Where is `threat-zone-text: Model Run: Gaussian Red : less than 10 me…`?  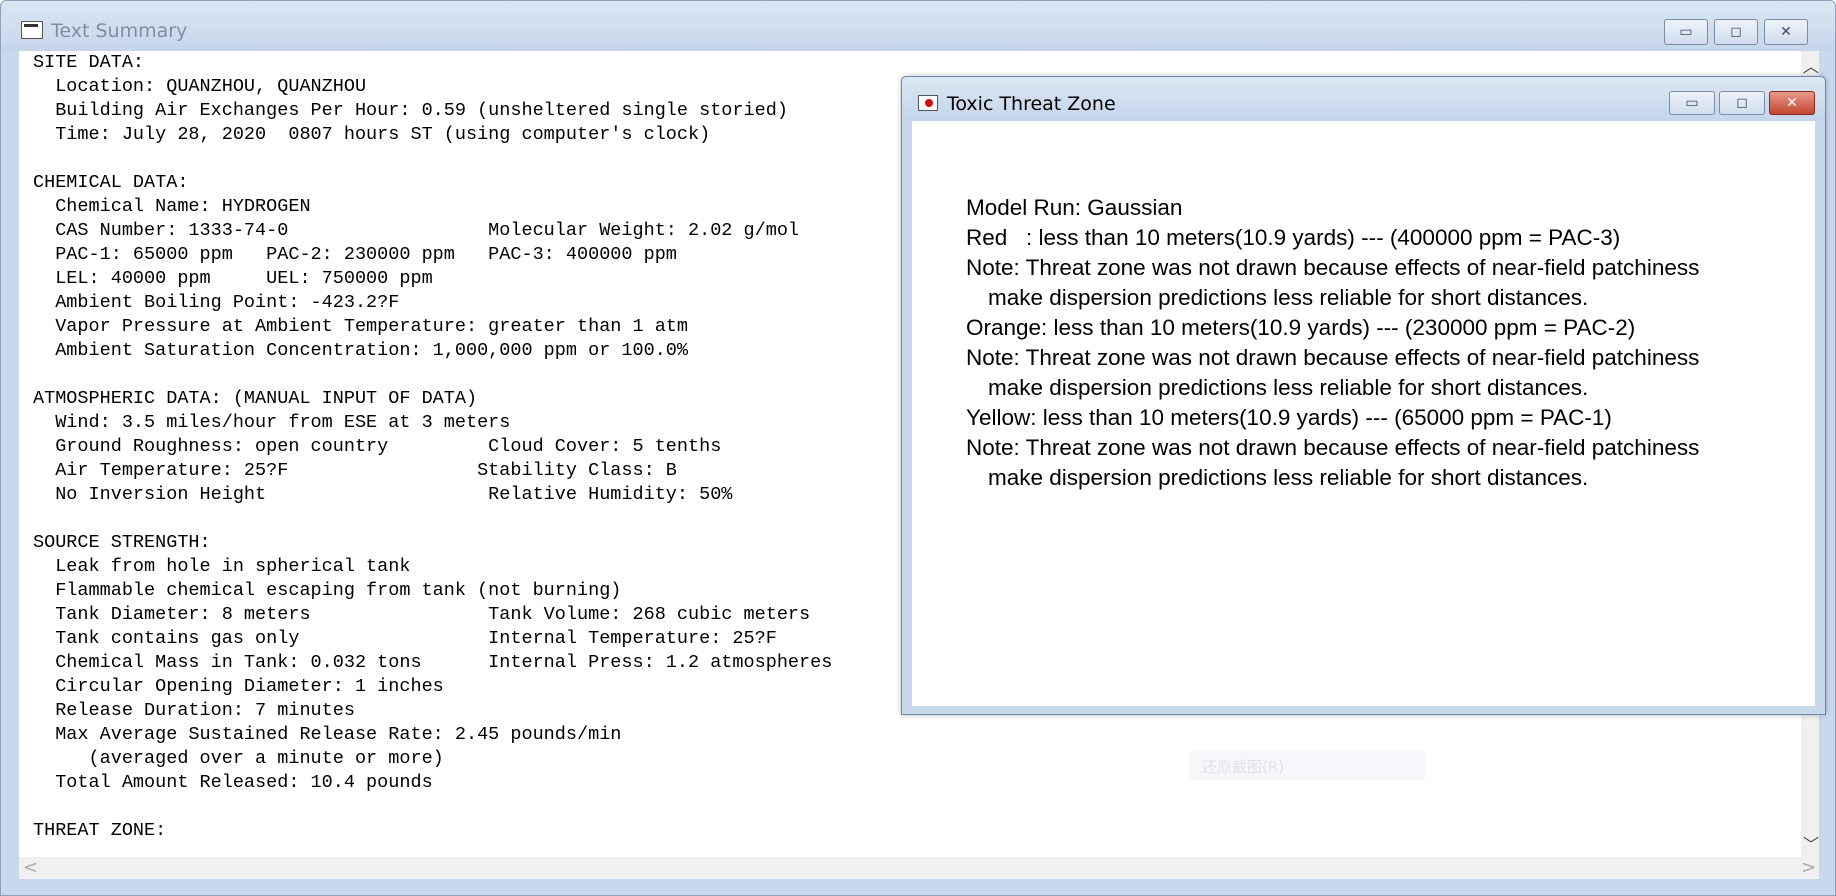 threat-zone-text: Model Run: Gaussian Red : less than 10 me… is located at coordinates (1332, 343).